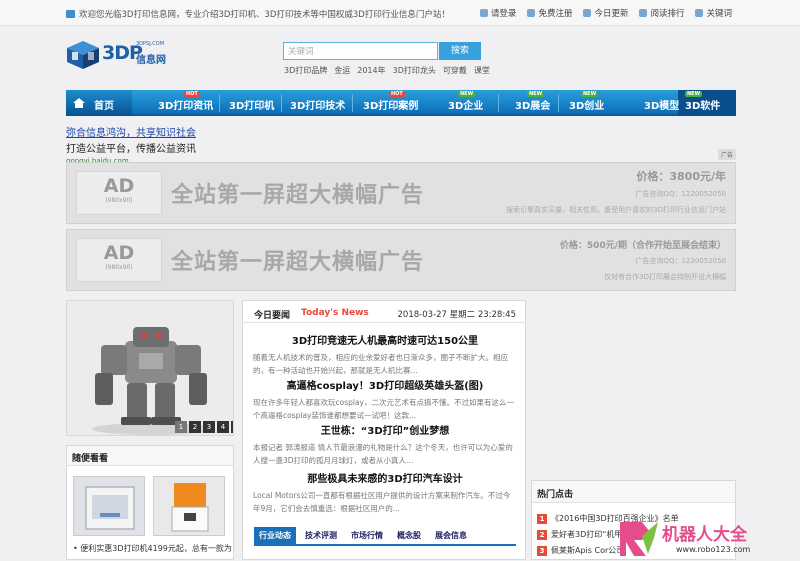 The width and height of the screenshot is (800, 561). I want to click on slider-dot: 5, so click(232, 427).